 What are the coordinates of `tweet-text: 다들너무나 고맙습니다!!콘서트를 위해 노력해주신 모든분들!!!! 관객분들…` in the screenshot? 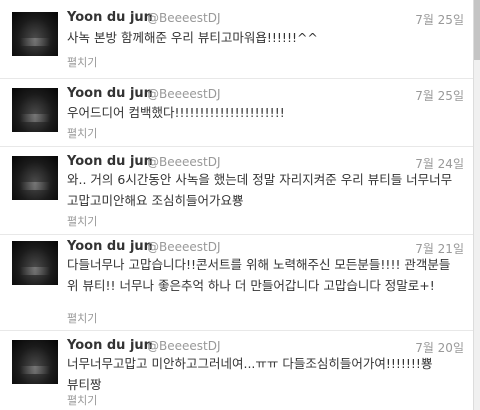 It's located at (259, 275).